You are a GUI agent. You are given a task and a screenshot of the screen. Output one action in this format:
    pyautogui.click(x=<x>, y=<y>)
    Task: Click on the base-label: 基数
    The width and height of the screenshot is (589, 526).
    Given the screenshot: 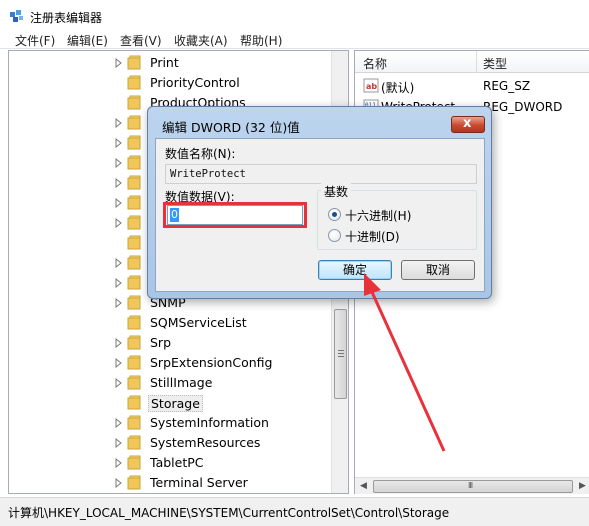 What is the action you would take?
    pyautogui.click(x=336, y=191)
    